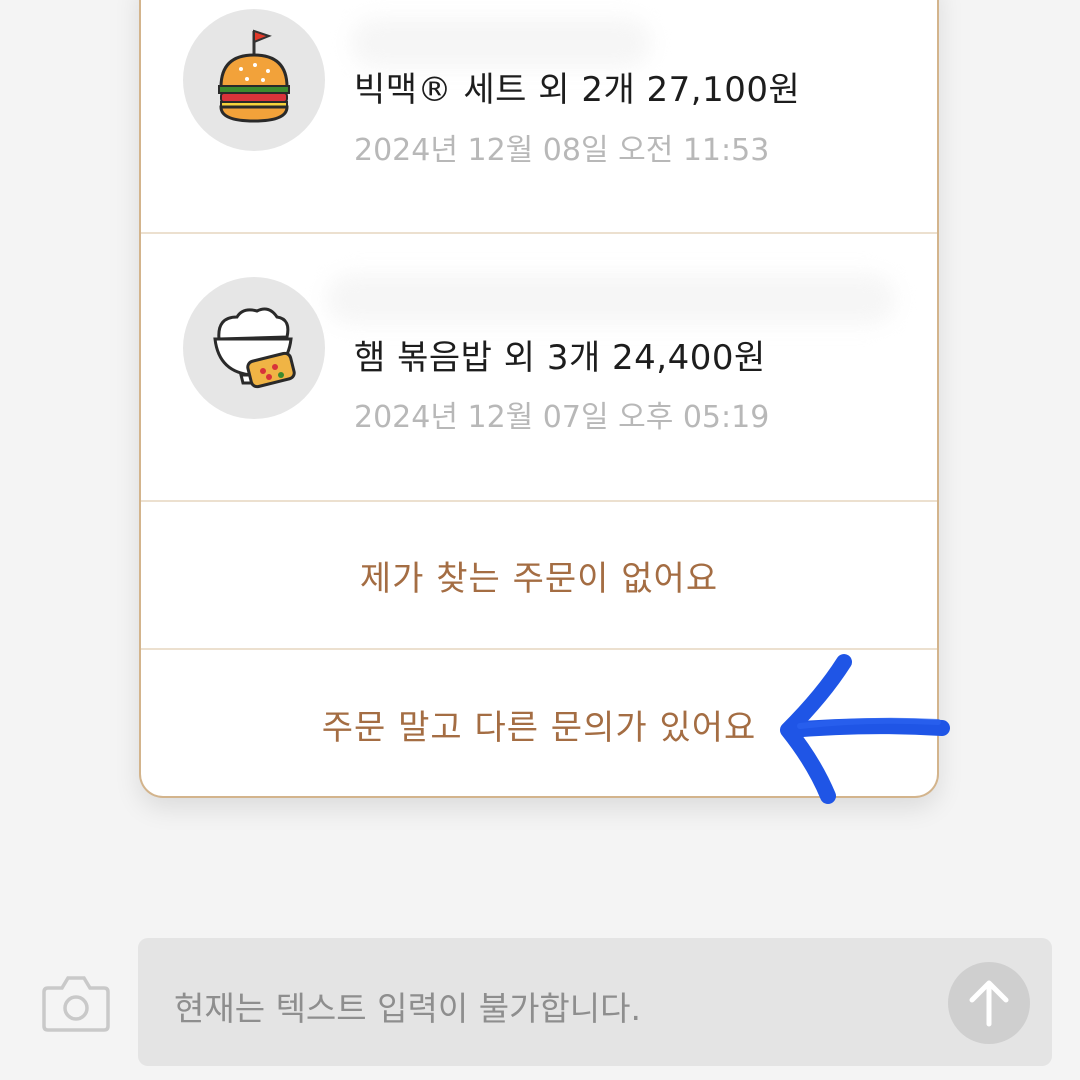 Image resolution: width=1080 pixels, height=1080 pixels. I want to click on order-date: 2024년 12월 07일 오후 05:19, so click(562, 417).